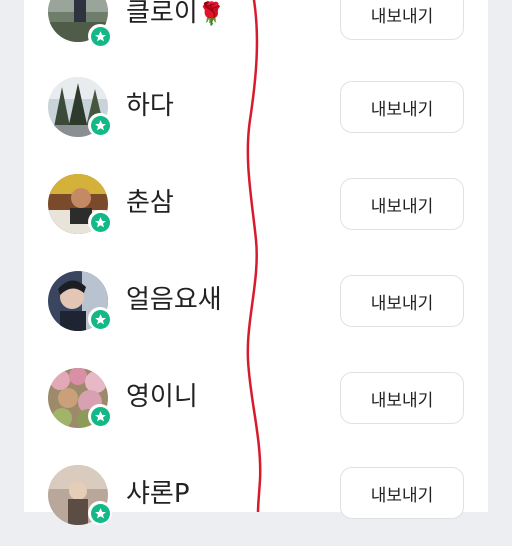 This screenshot has width=512, height=546. I want to click on rose-emoji: 🌹, so click(211, 14).